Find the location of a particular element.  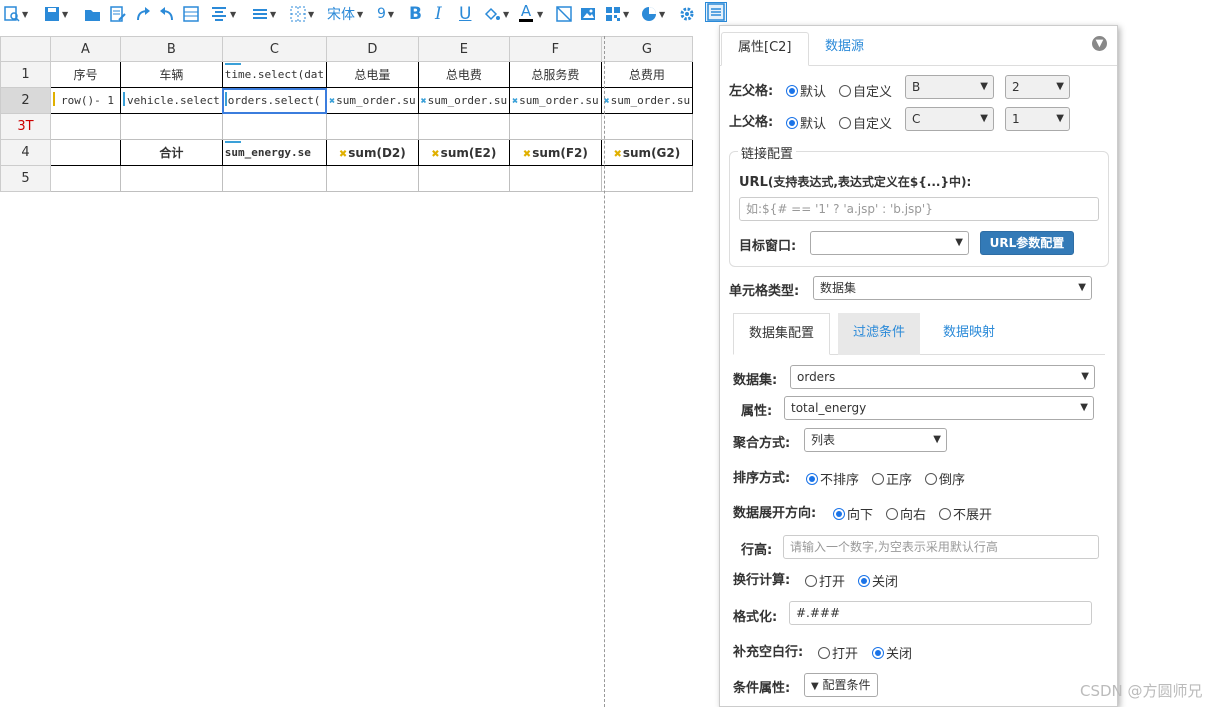

cell-d3 is located at coordinates (372, 126).